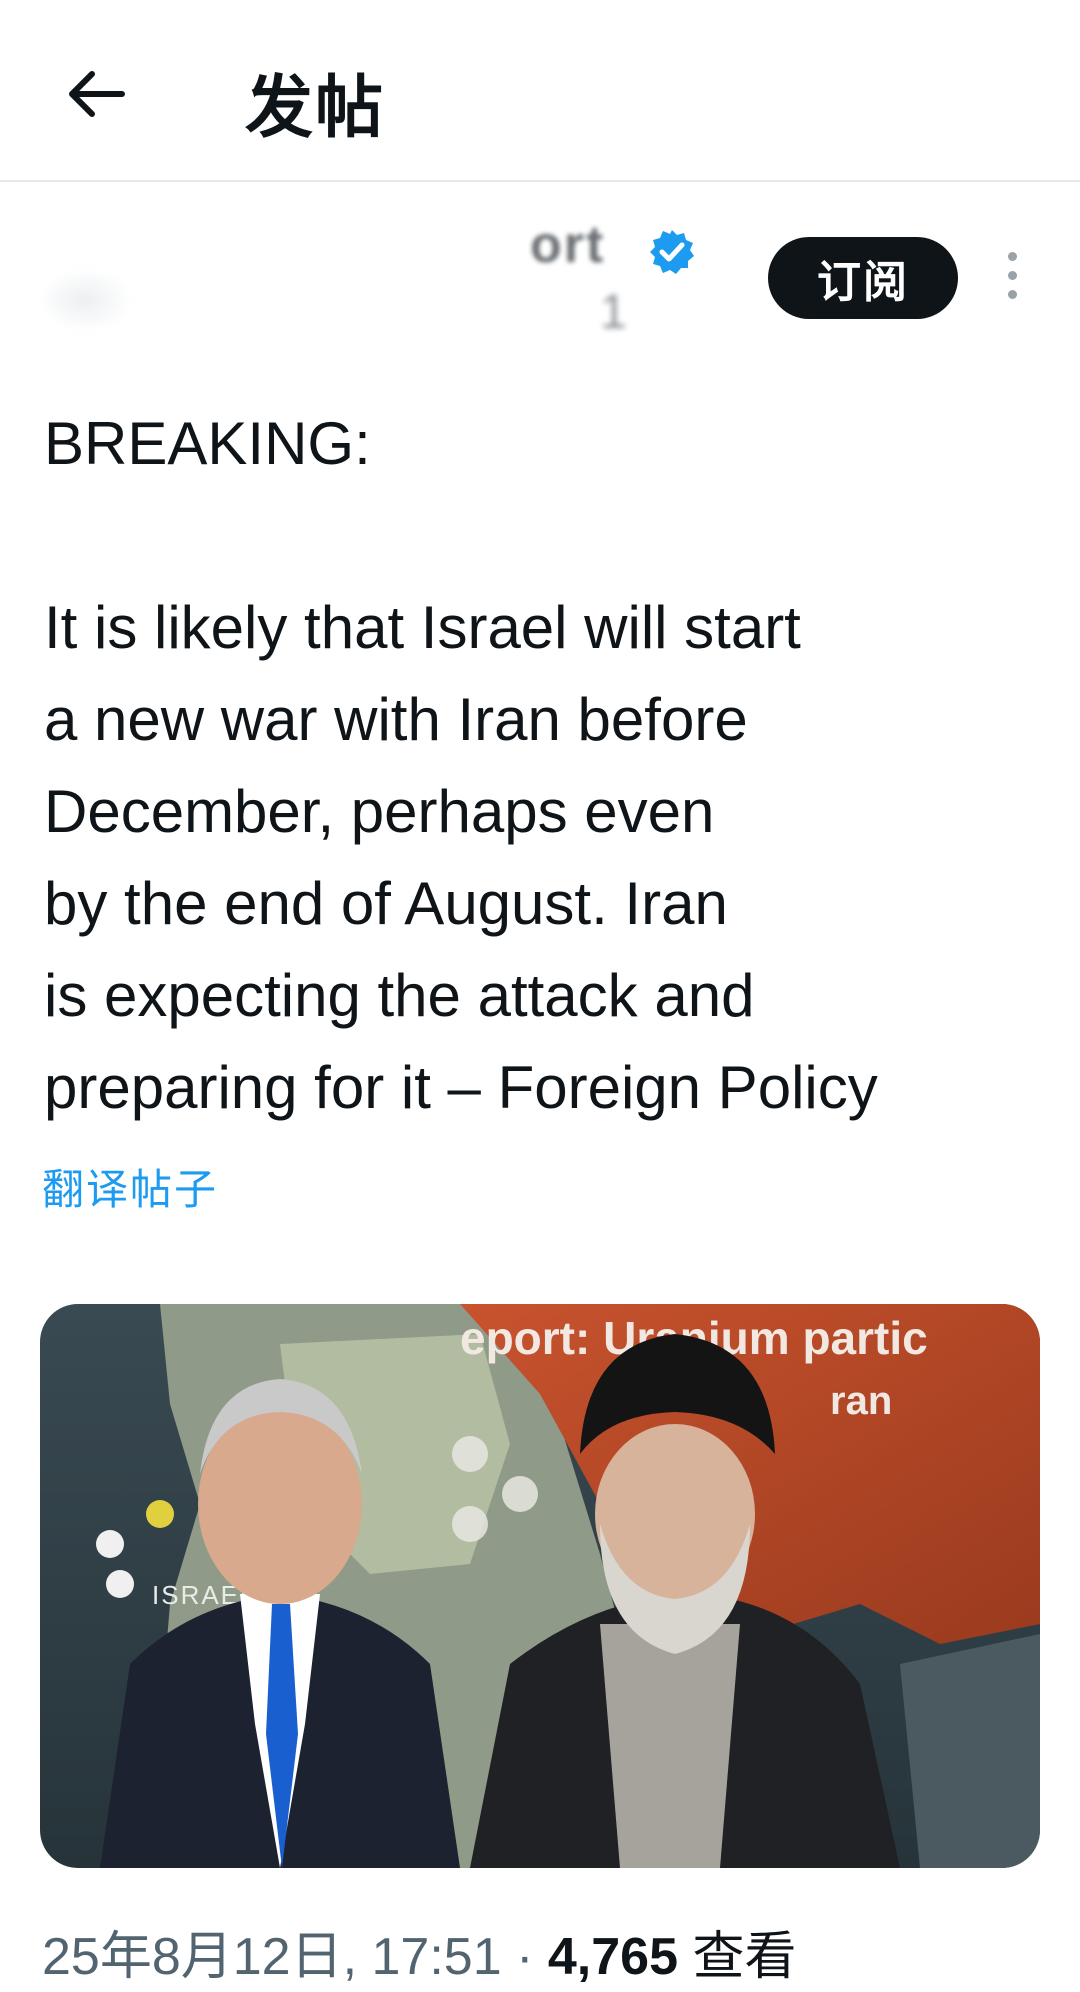 Image resolution: width=1080 pixels, height=1992 pixels. I want to click on post-line: by the end of August. Iran, so click(386, 903).